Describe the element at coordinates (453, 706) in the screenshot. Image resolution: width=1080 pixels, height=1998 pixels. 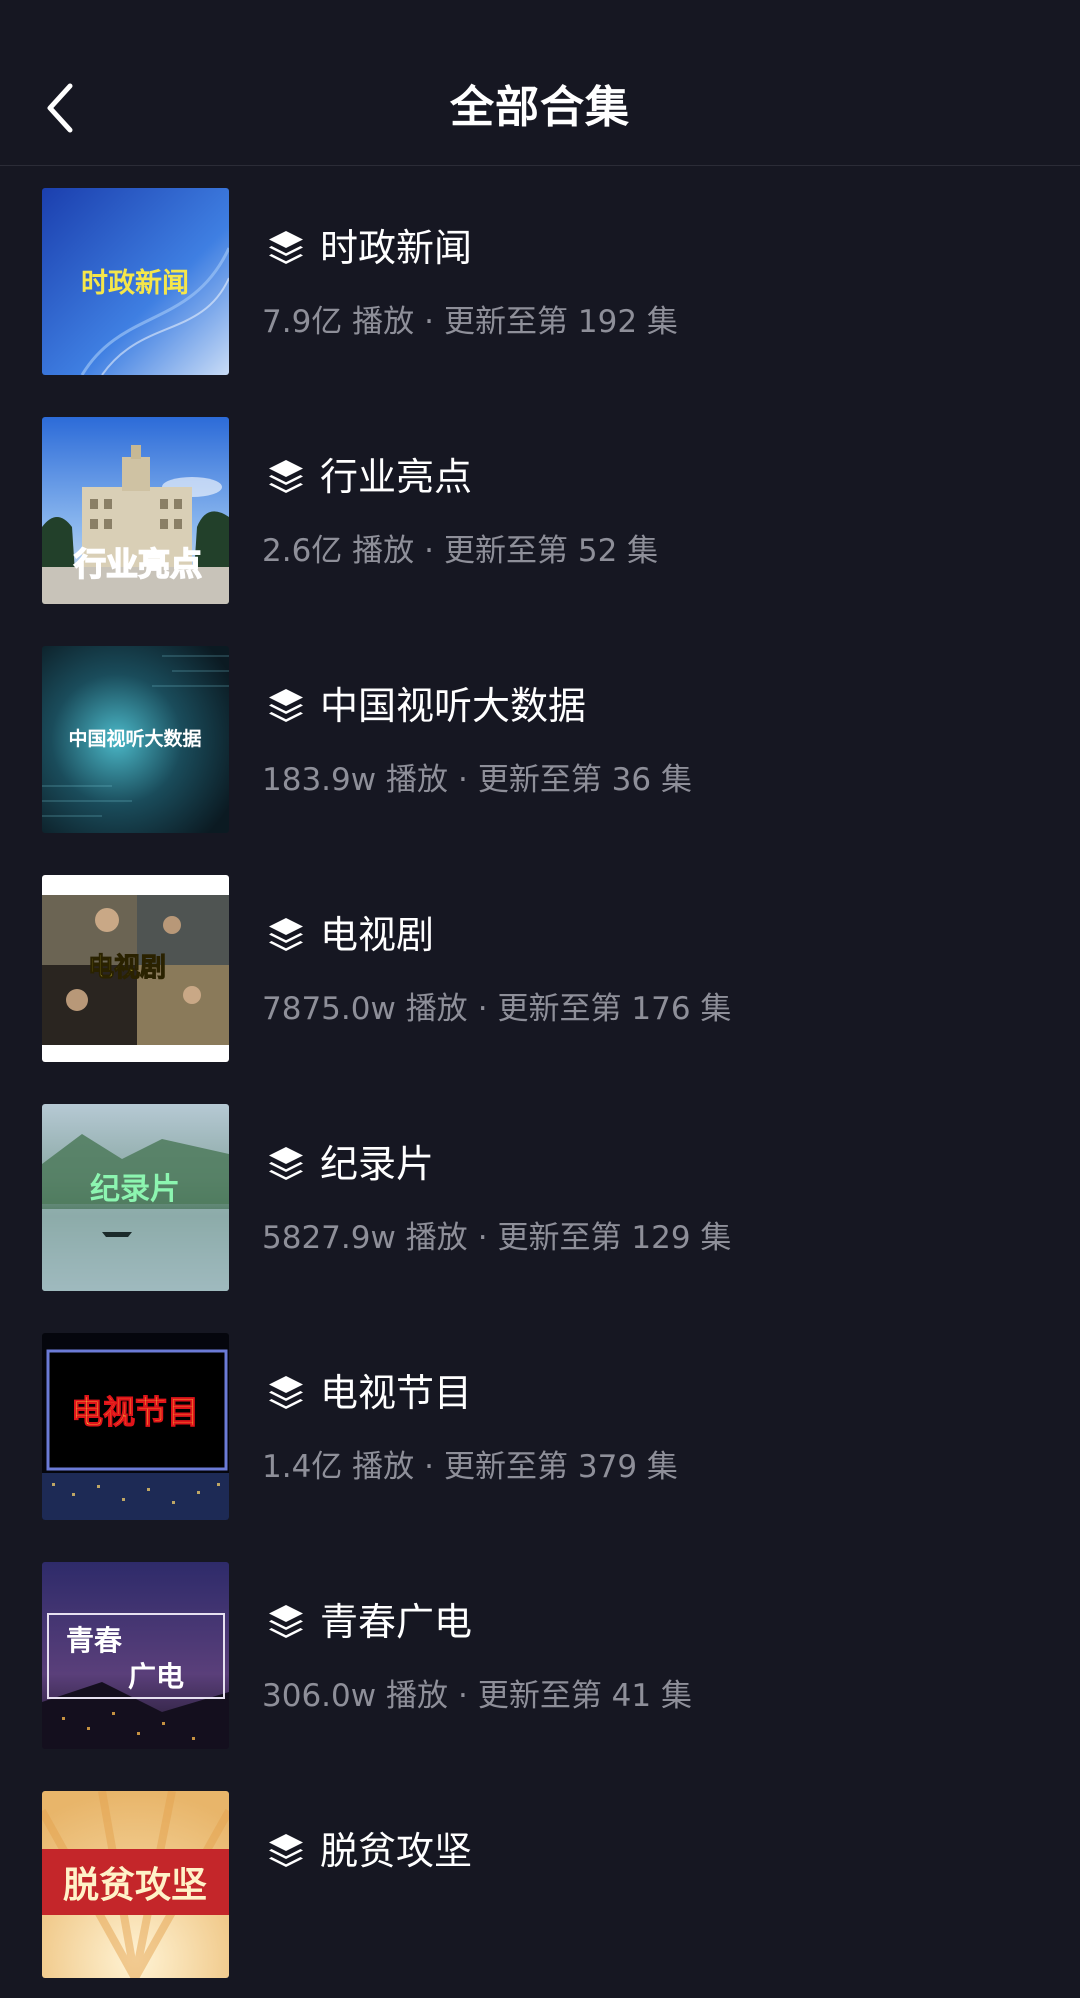
I see `collection-title: 中国视听大数据` at that location.